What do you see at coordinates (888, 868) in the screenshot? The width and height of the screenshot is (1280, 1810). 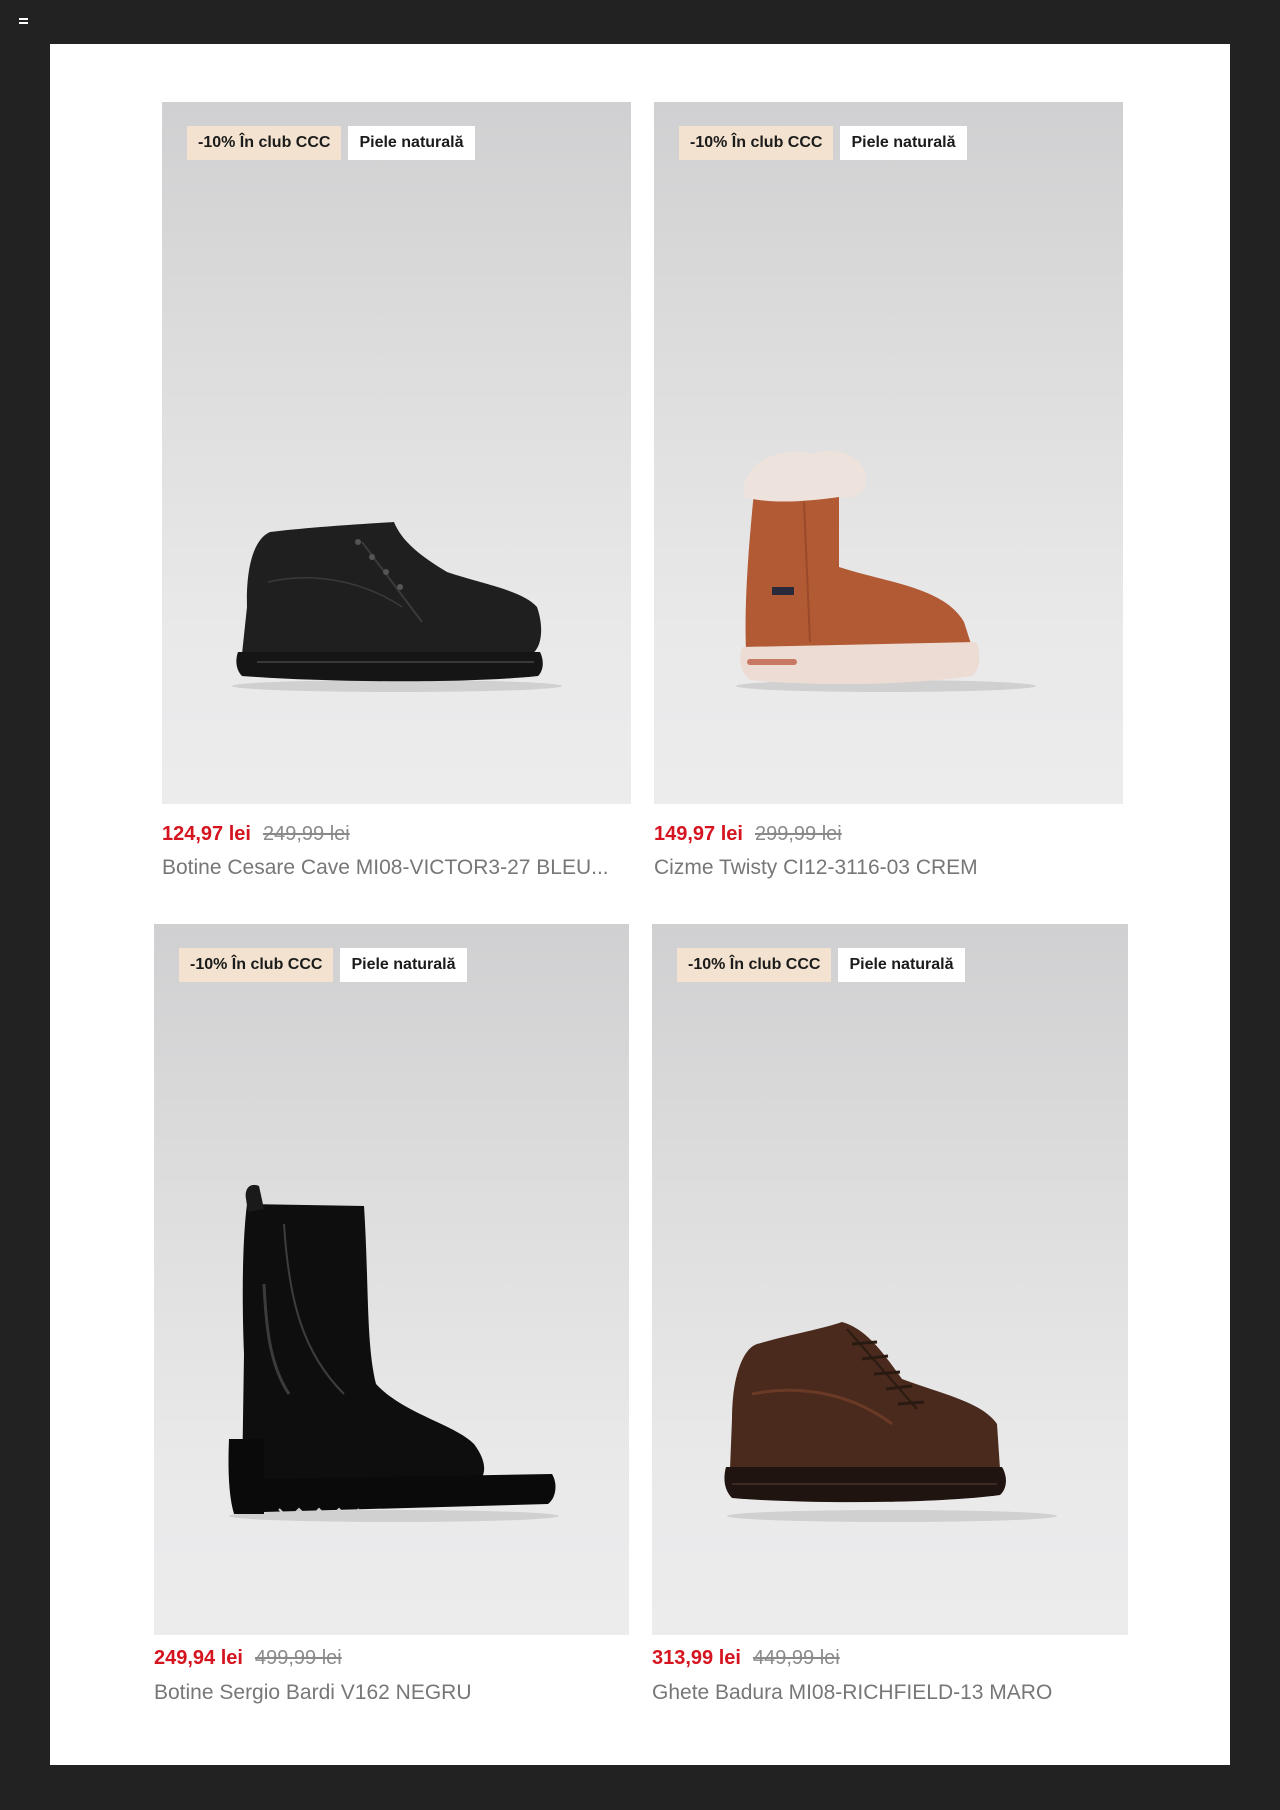 I see `product-name: Cizme Twisty CI12-3116-03 CREM` at bounding box center [888, 868].